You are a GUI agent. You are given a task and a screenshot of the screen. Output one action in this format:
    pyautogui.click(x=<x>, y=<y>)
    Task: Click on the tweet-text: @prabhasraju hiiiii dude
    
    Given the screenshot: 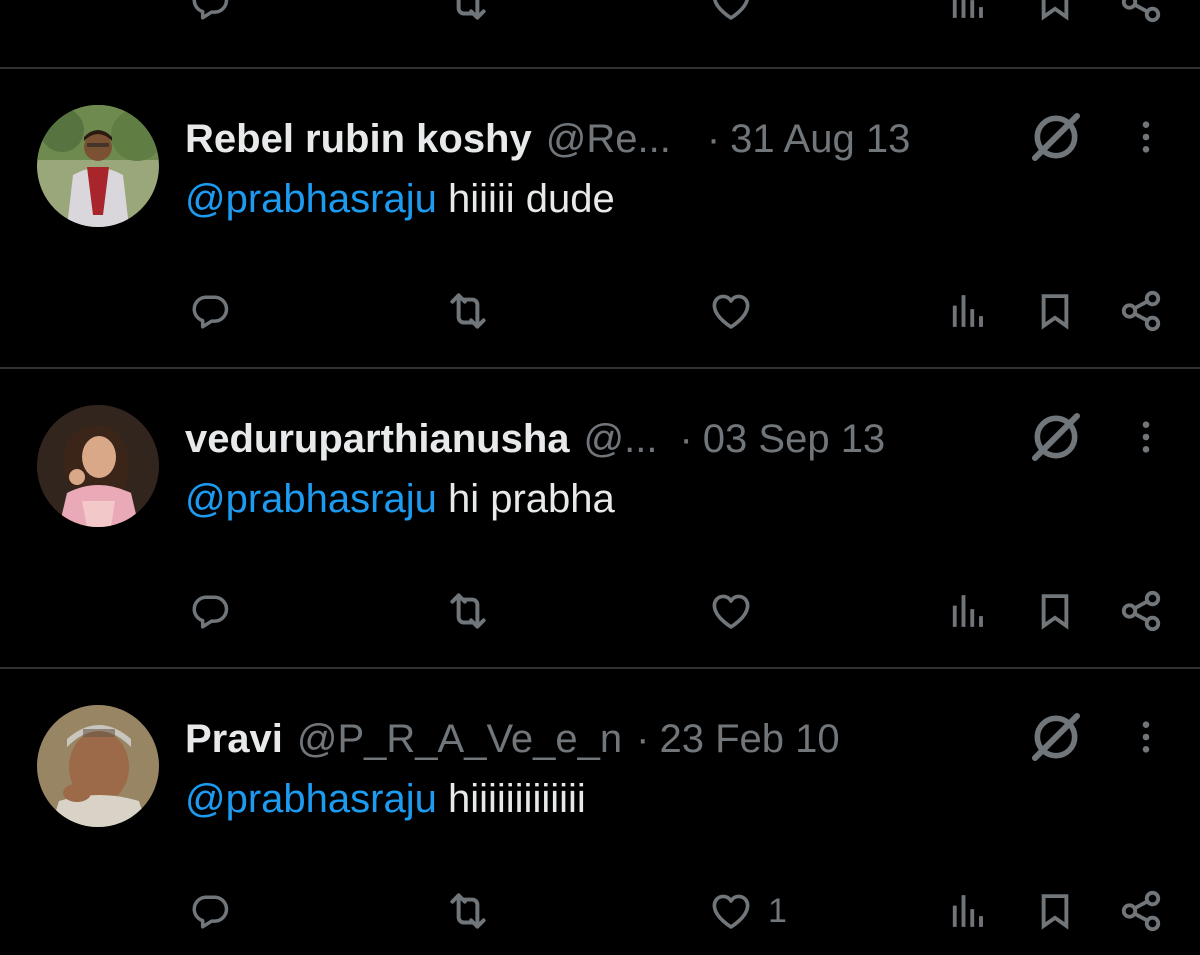 What is the action you would take?
    pyautogui.click(x=400, y=199)
    